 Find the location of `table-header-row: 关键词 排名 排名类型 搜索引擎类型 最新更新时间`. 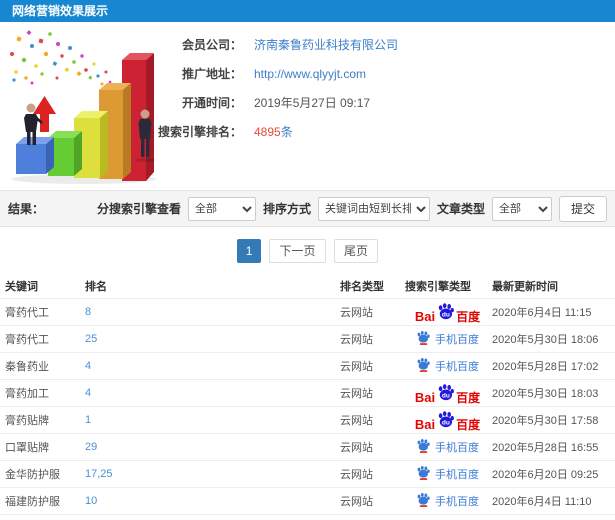

table-header-row: 关键词 排名 排名类型 搜索引擎类型 最新更新时间 is located at coordinates (307, 285).